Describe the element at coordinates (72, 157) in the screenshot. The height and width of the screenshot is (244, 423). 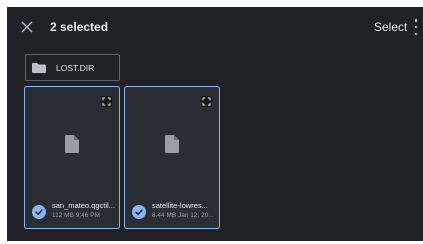
I see `file-card: san_mateo.qgctil... 112 MB 9:46 PM` at that location.